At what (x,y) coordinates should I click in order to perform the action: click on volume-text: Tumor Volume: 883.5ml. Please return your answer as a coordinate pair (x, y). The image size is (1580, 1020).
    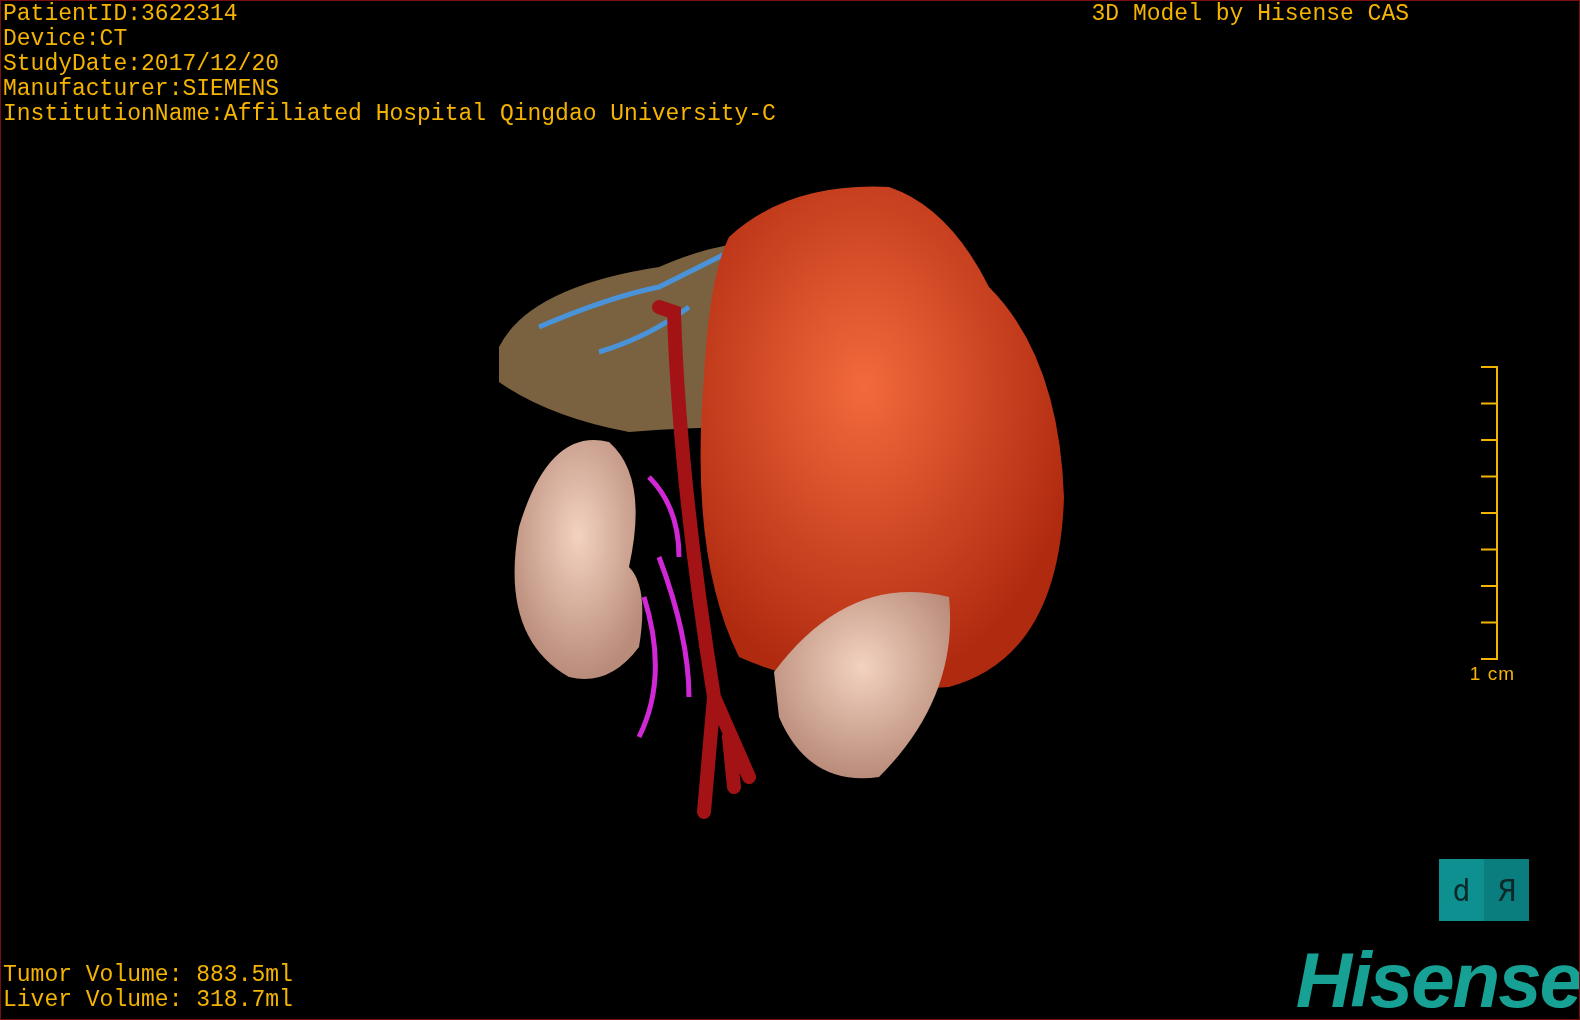
    Looking at the image, I should click on (148, 975).